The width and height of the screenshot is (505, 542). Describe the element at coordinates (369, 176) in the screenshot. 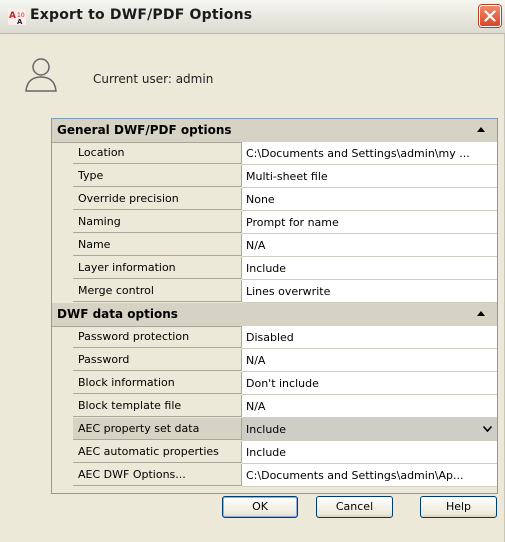

I see `option-value: Multi-sheet file` at that location.